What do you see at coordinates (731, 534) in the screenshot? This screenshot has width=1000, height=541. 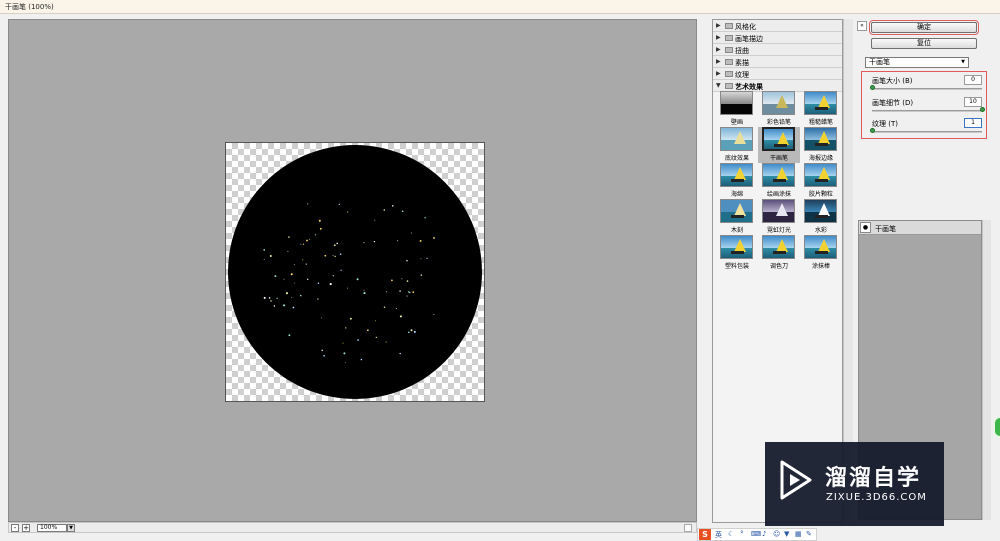 I see `moon-icon: ☾` at bounding box center [731, 534].